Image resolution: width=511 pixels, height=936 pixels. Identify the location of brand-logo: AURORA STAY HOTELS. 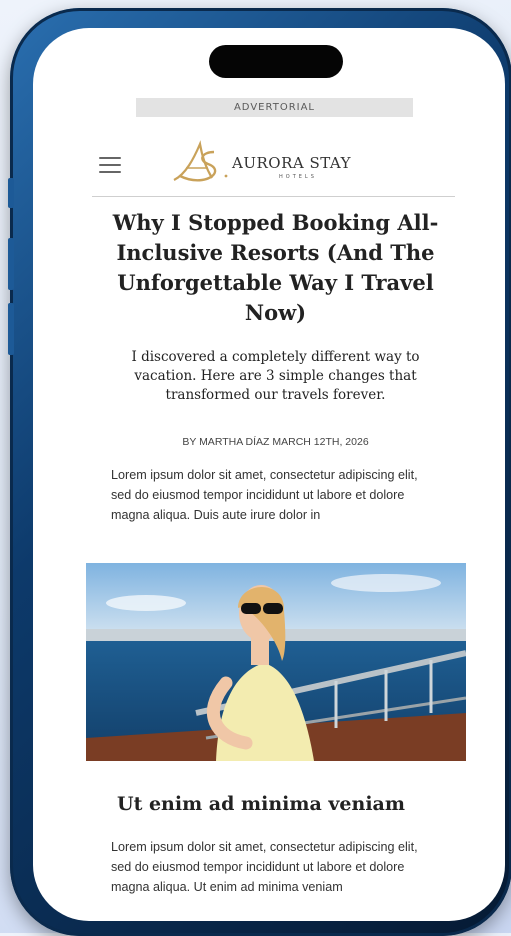
(278, 163).